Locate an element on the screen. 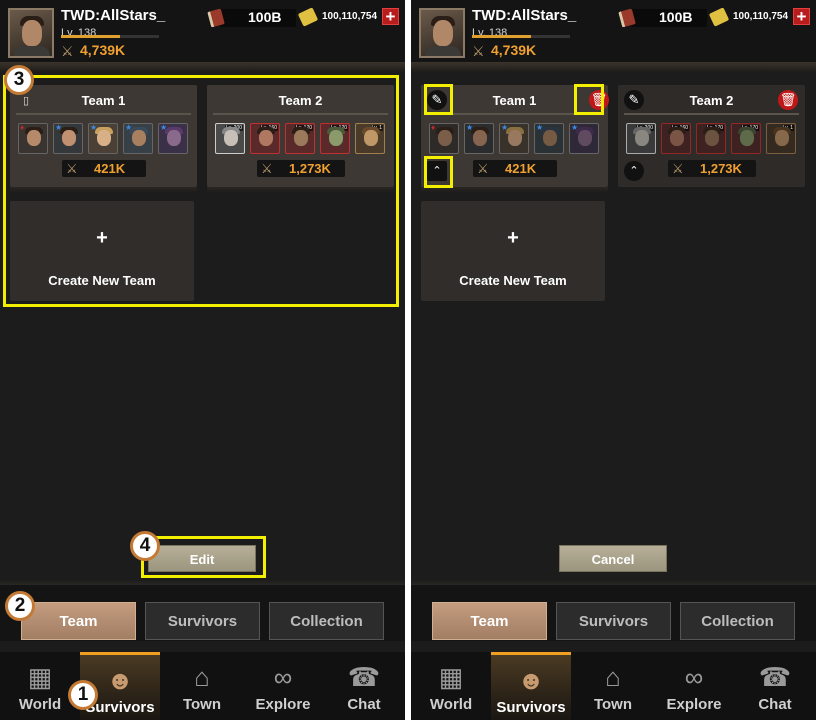 This screenshot has width=816, height=720. divider is located at coordinates (711, 114).